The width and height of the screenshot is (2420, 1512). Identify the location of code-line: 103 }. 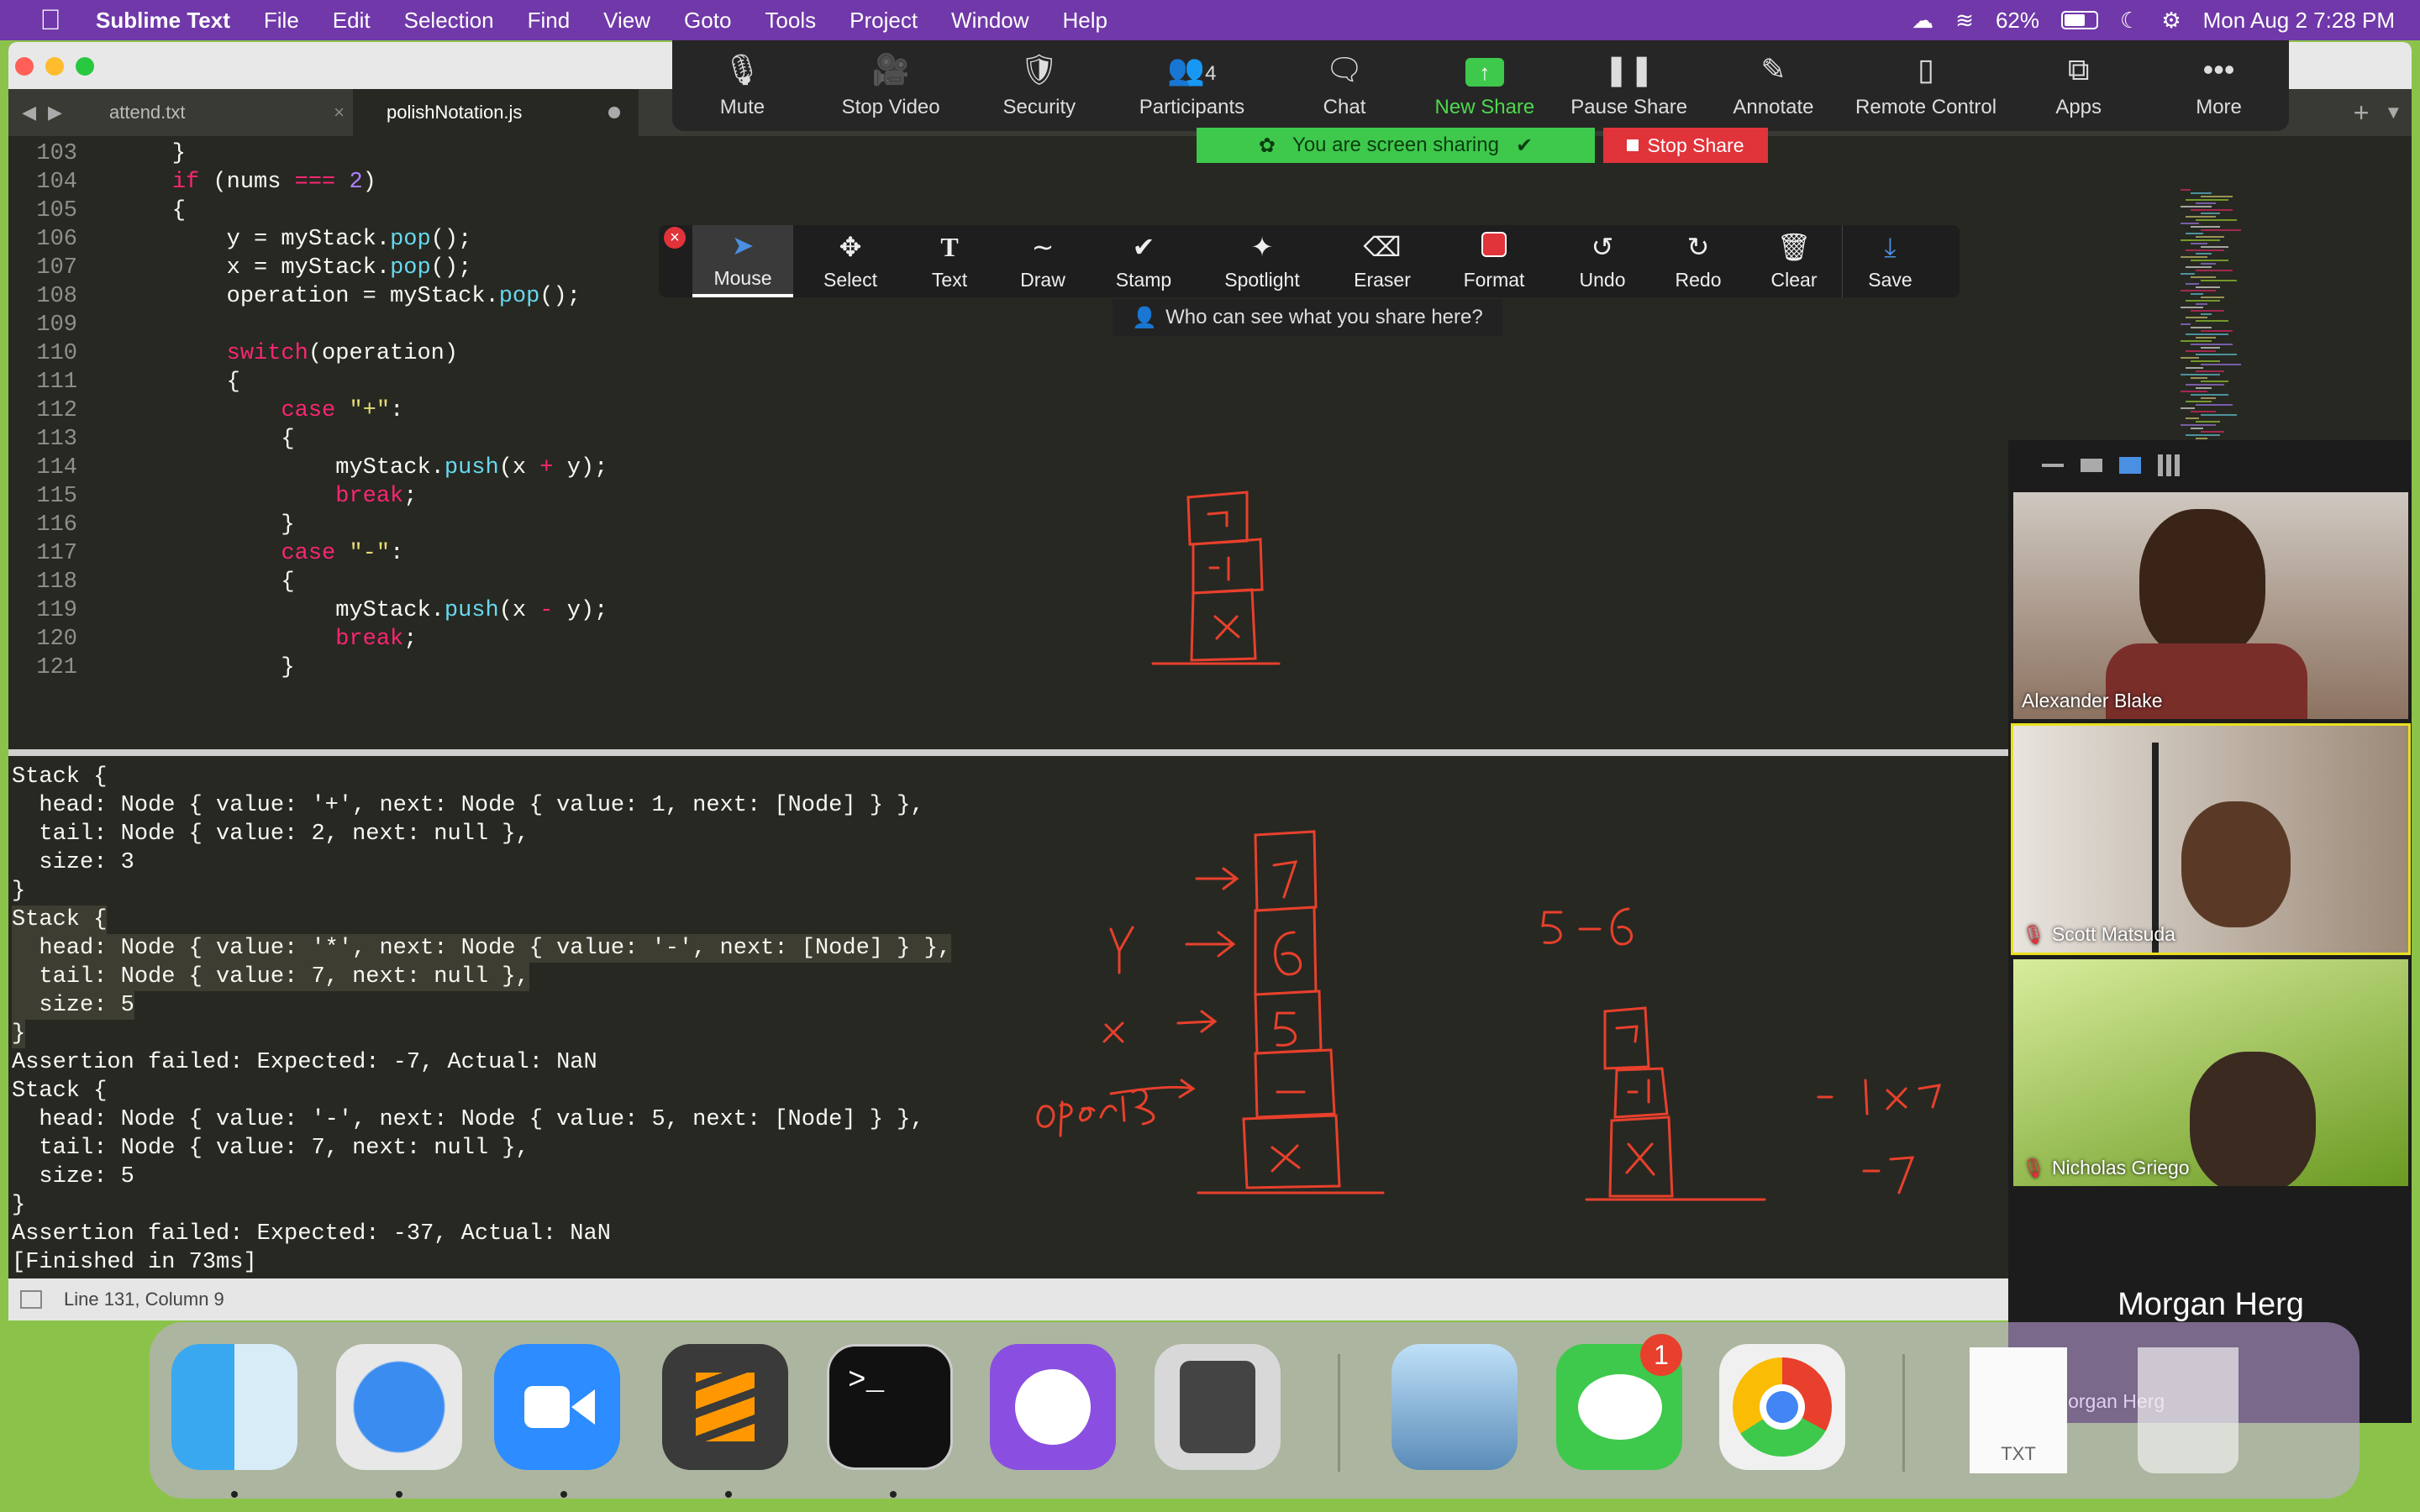
(97, 153).